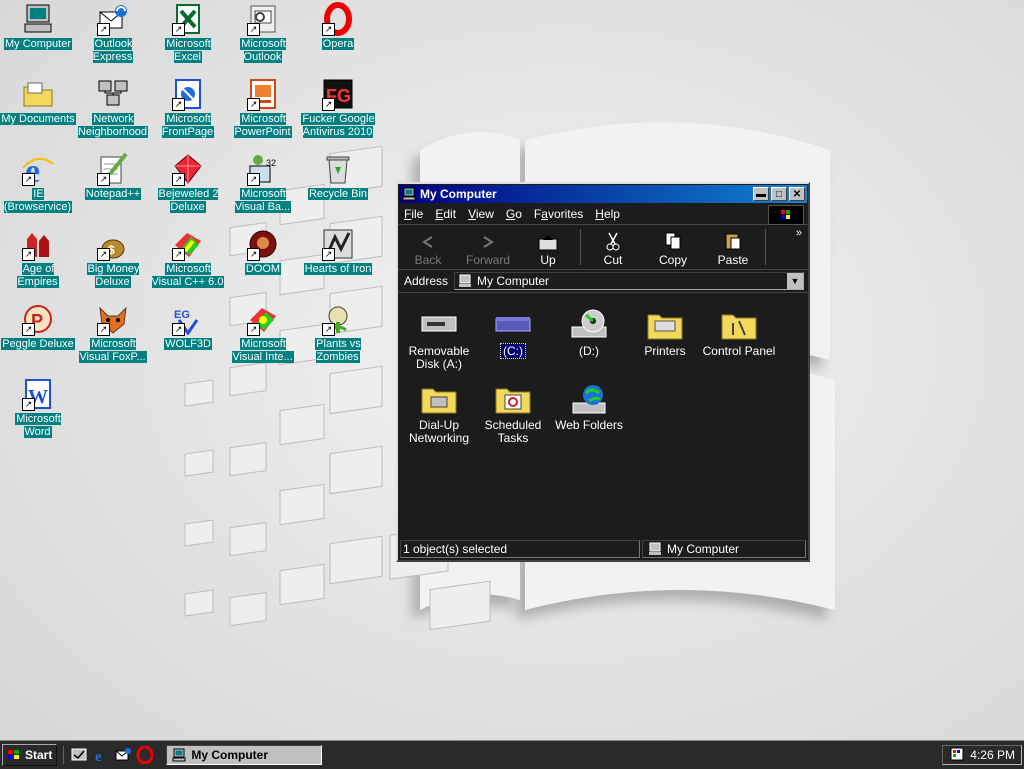 The height and width of the screenshot is (769, 1024). Describe the element at coordinates (799, 233) in the screenshot. I see `toolbar-overflow-chevron-icon: »` at that location.